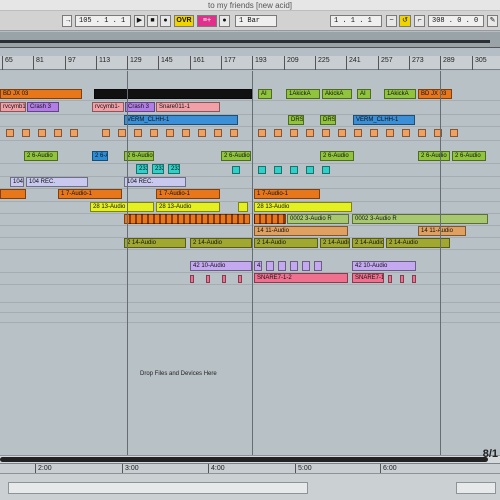 The height and width of the screenshot is (500, 500). Describe the element at coordinates (250, 468) in the screenshot. I see `time-ruler: 2:00 3:00 4:00 5:00 6:00` at that location.